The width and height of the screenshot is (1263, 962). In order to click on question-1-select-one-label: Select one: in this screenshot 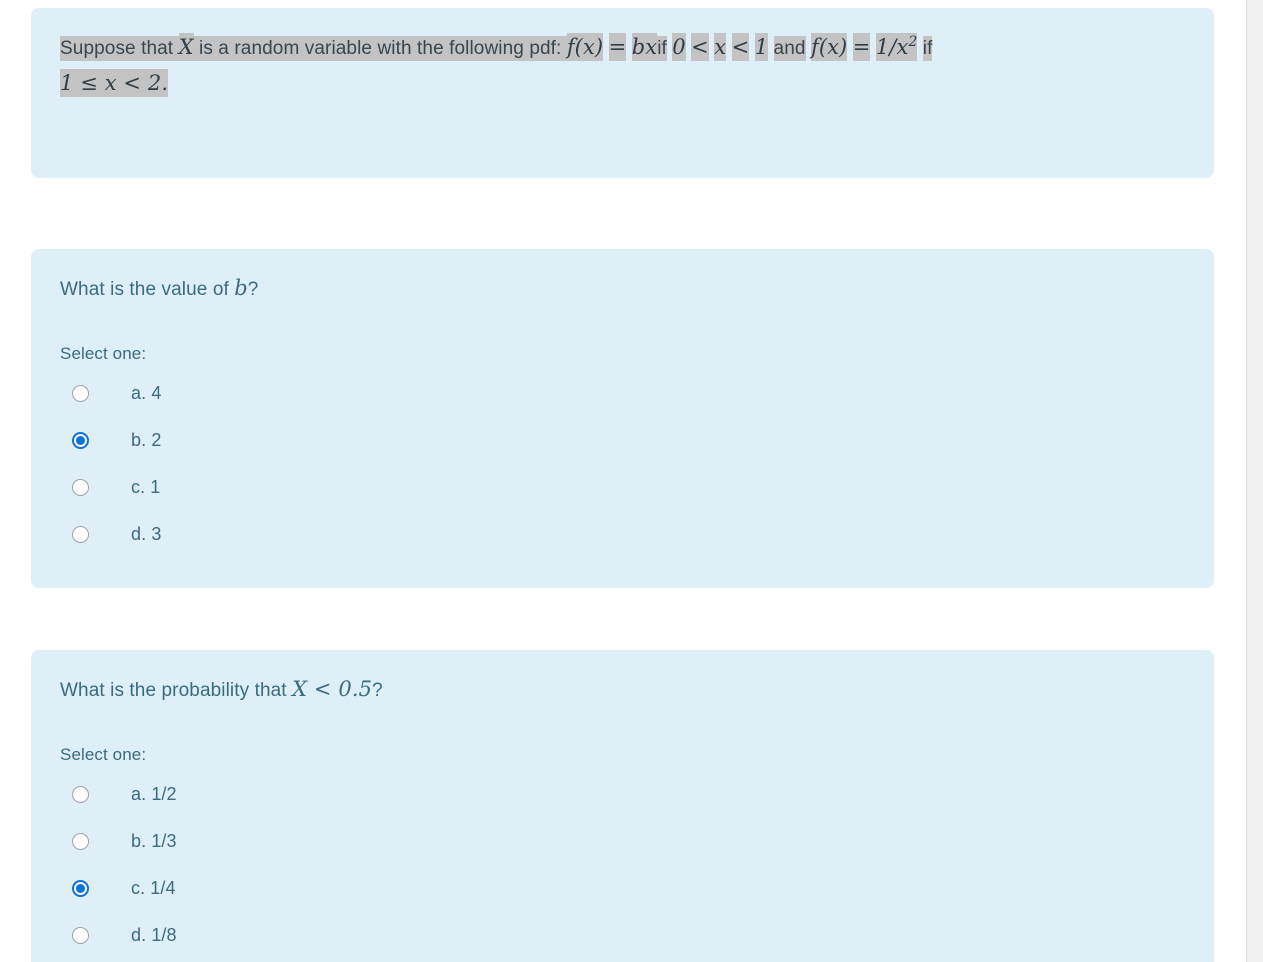, I will do `click(103, 353)`.